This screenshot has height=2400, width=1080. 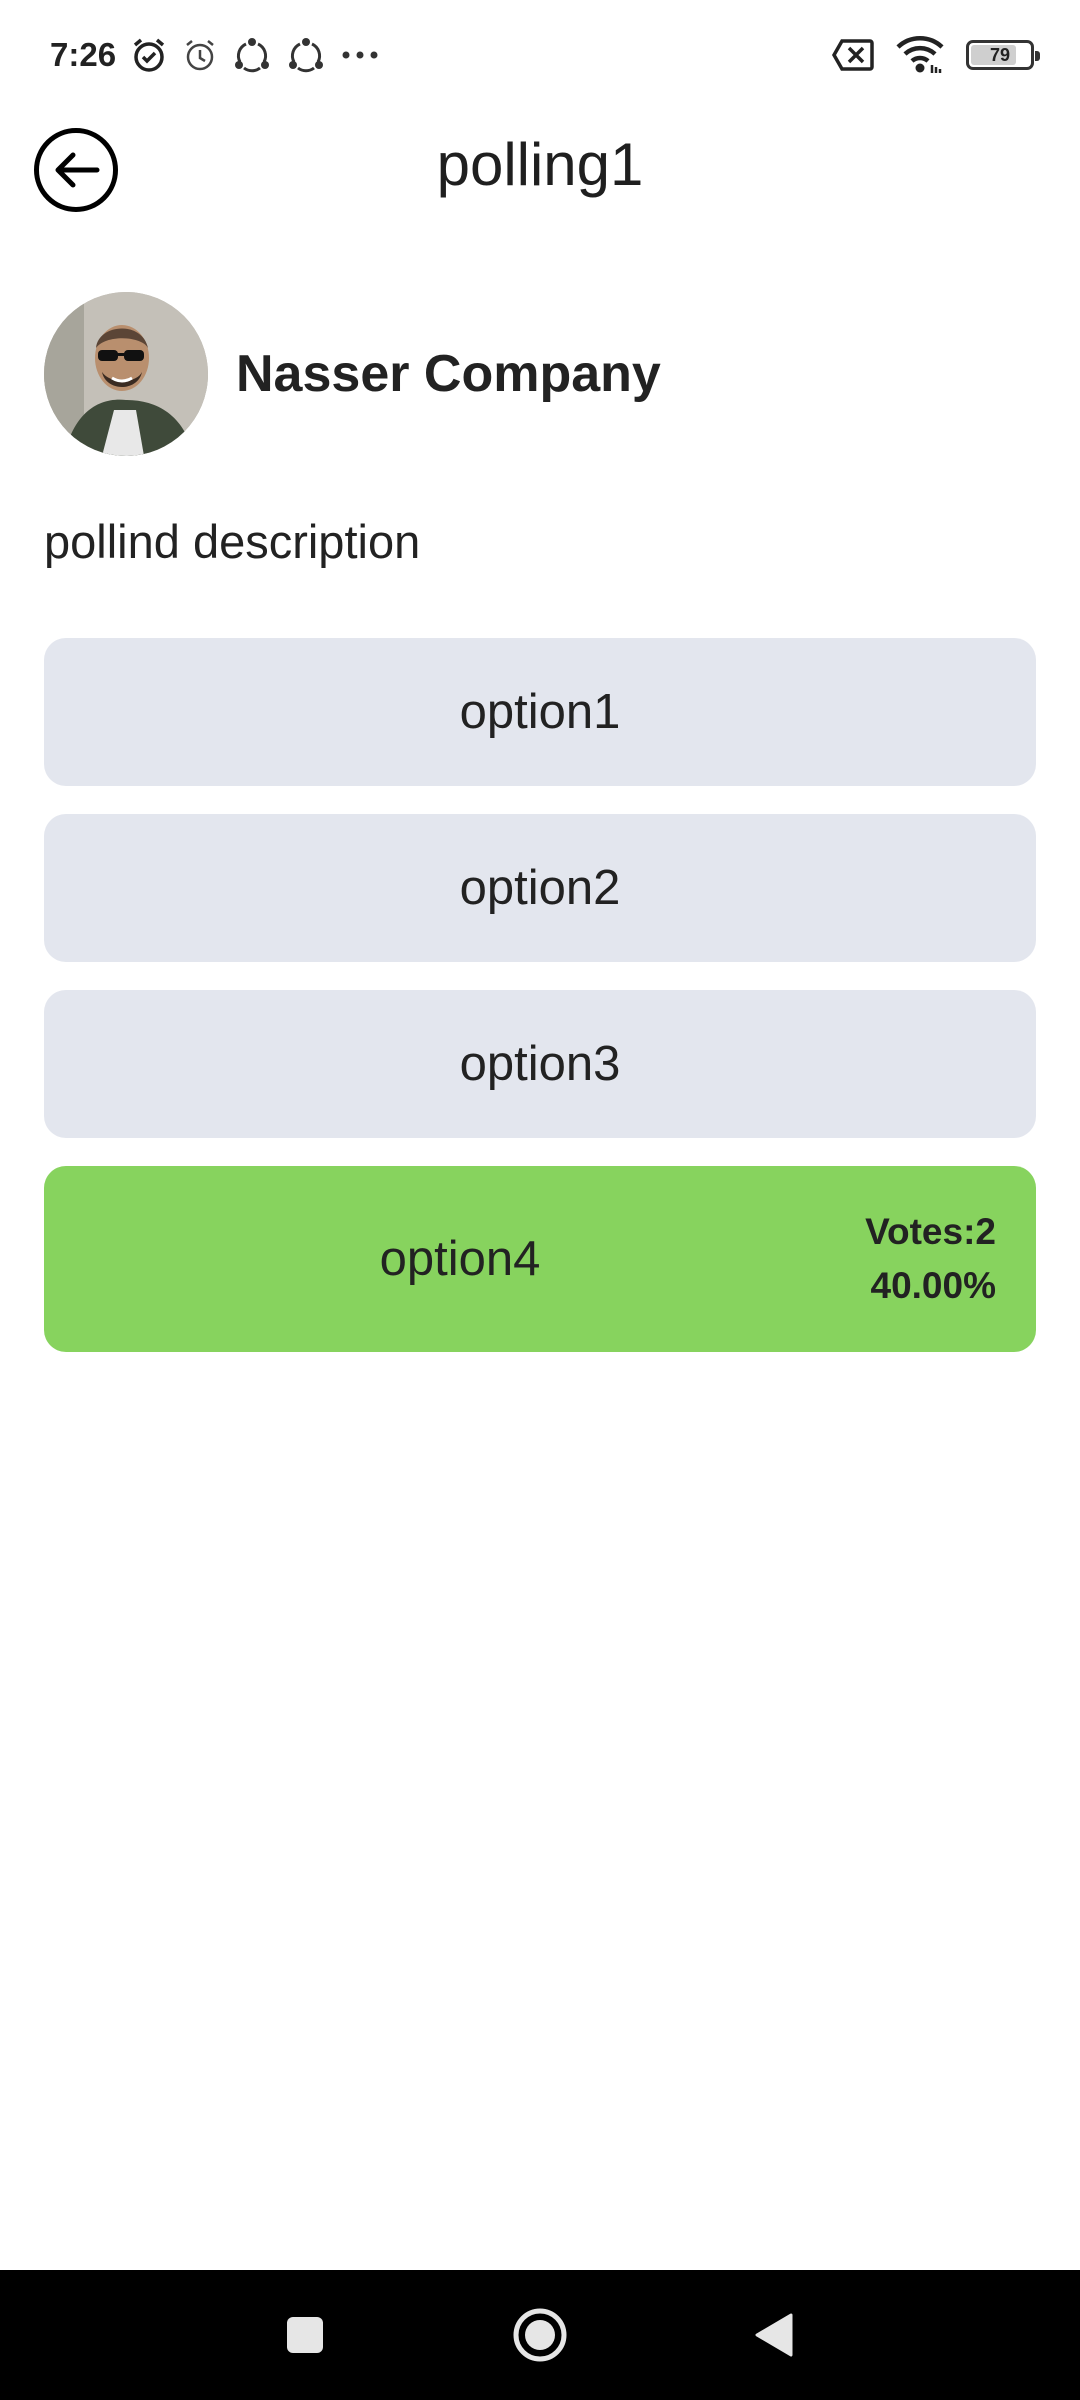 I want to click on poll-option-4-selected: option4 Votes:2 40.00%, so click(x=540, y=1259).